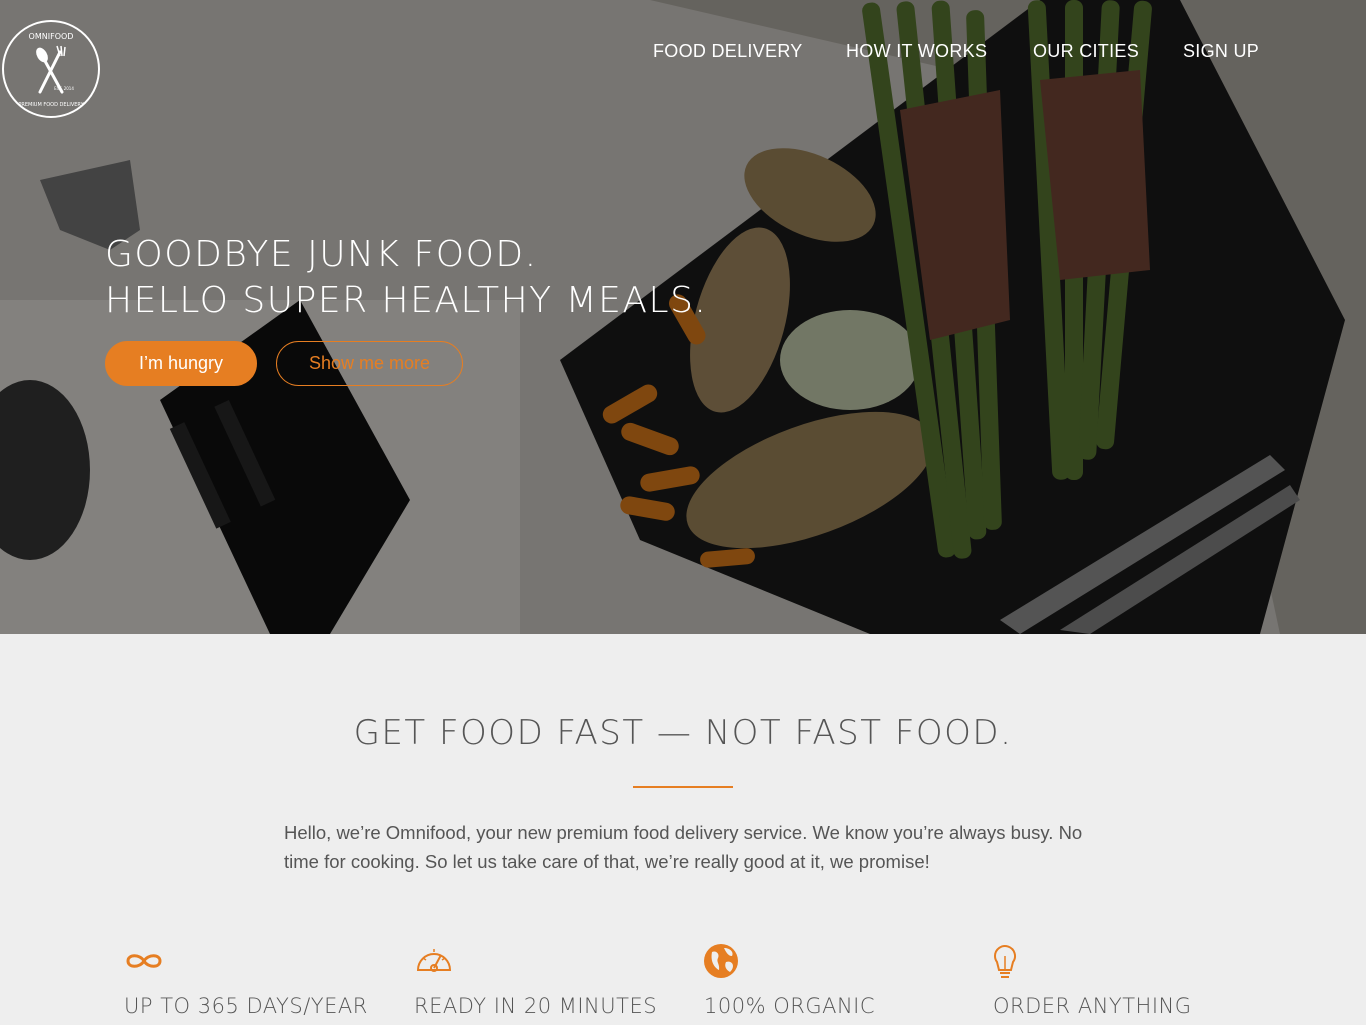 This screenshot has width=1366, height=1025. I want to click on feature-label: 100% ORGANIC, so click(790, 1006).